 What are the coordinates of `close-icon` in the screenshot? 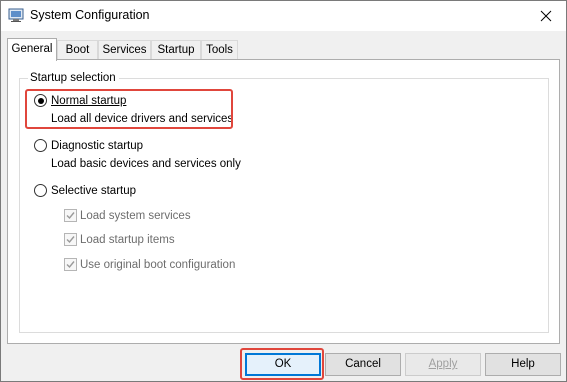 It's located at (546, 15).